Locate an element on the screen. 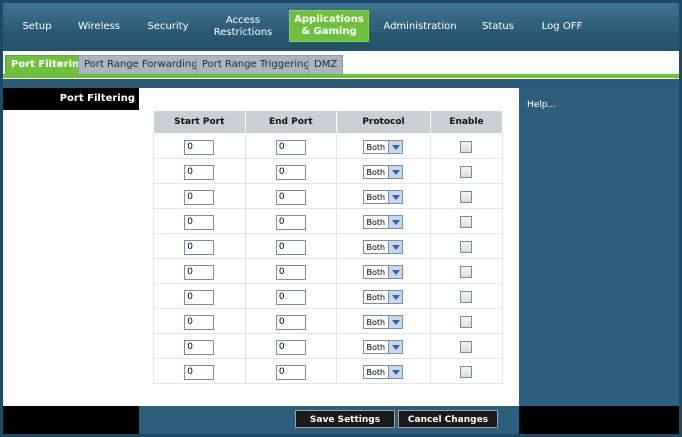  nav-applications-gaming: Applications & Gaming is located at coordinates (329, 26).